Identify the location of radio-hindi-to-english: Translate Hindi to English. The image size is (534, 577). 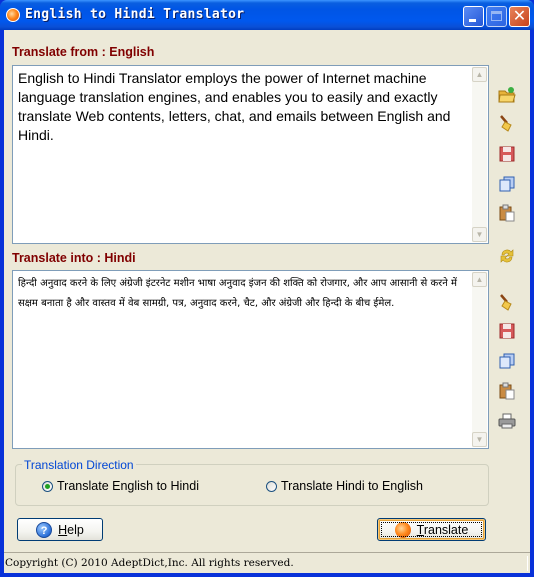
(344, 486).